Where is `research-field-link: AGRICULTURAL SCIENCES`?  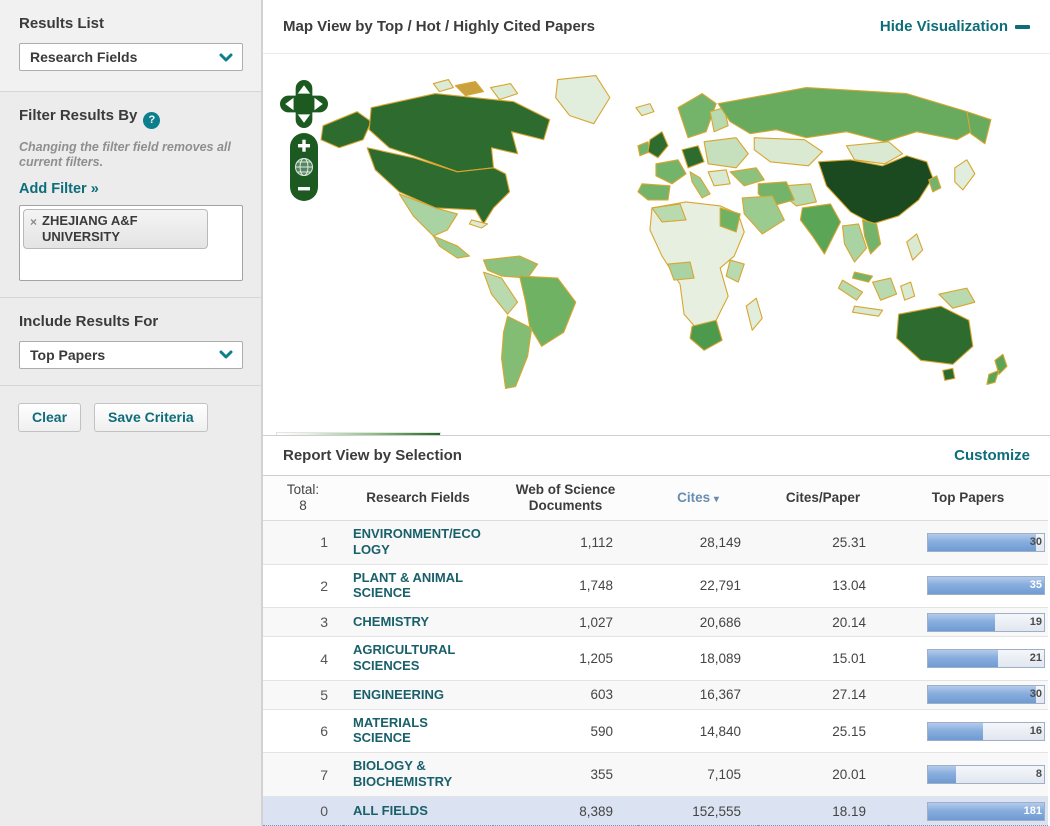
research-field-link: AGRICULTURAL SCIENCES is located at coordinates (420, 657).